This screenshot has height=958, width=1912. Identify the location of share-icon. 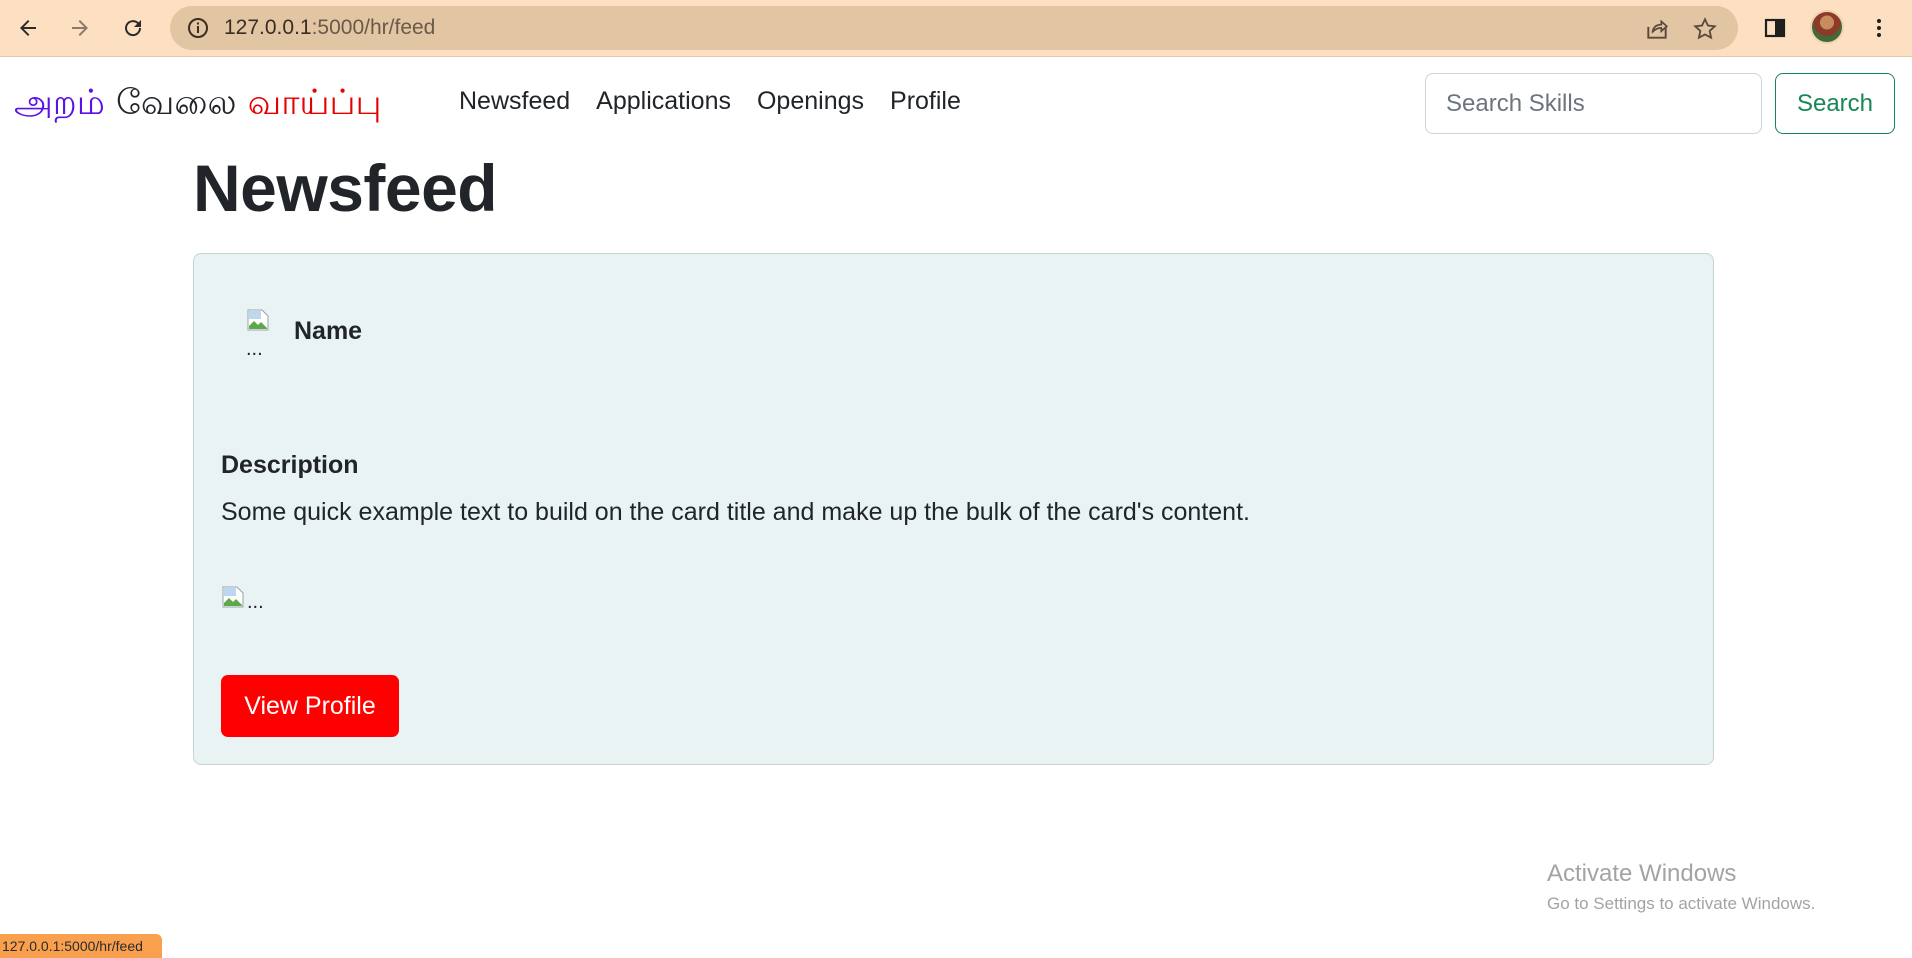
(1657, 29).